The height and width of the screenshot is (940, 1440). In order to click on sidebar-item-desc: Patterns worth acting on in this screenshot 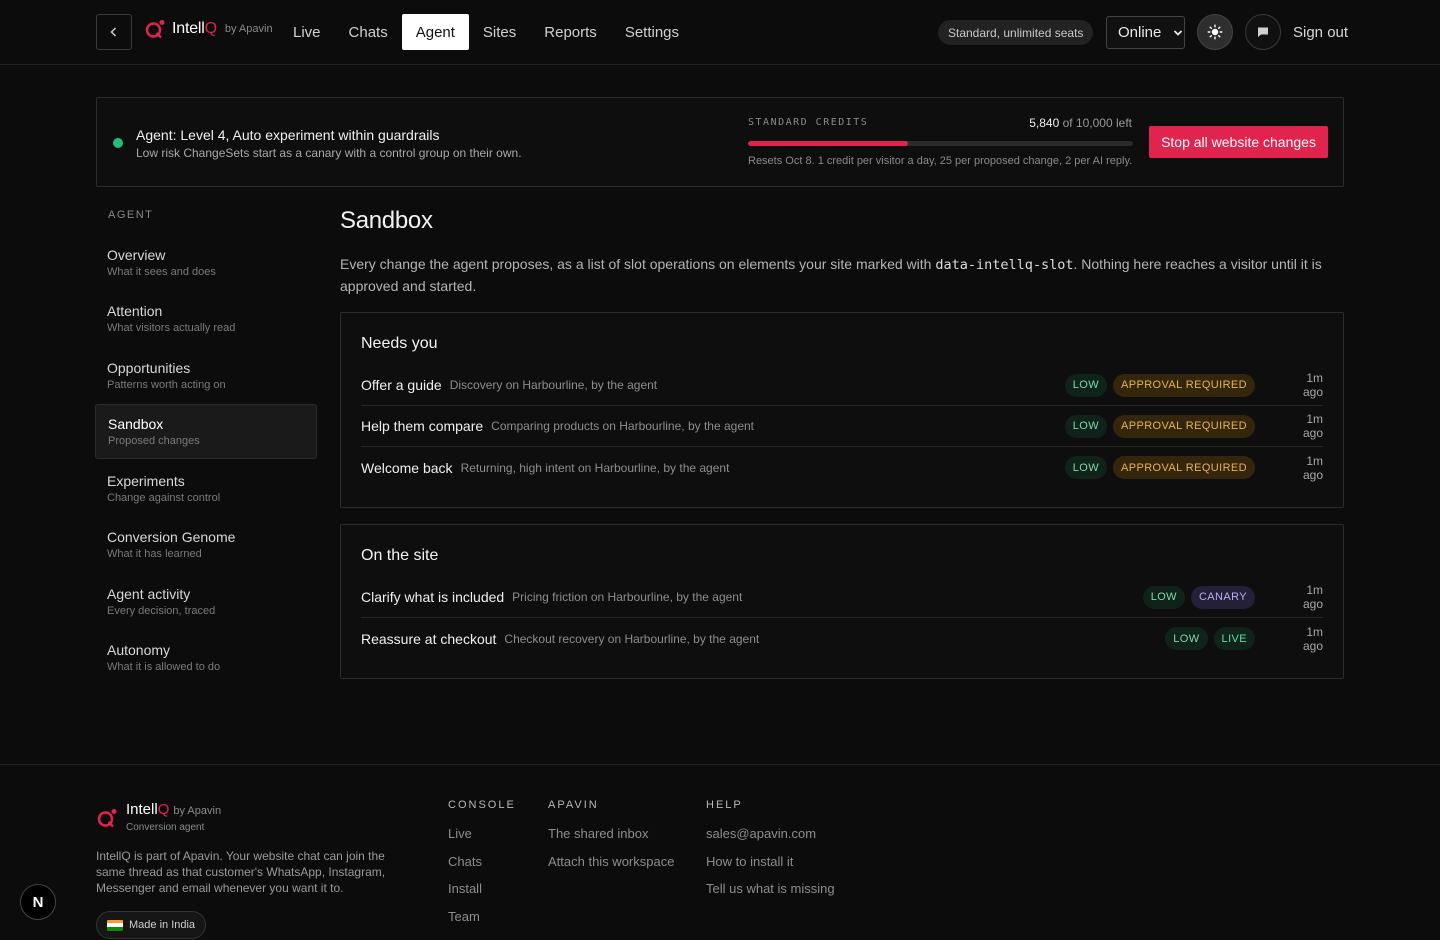, I will do `click(166, 385)`.